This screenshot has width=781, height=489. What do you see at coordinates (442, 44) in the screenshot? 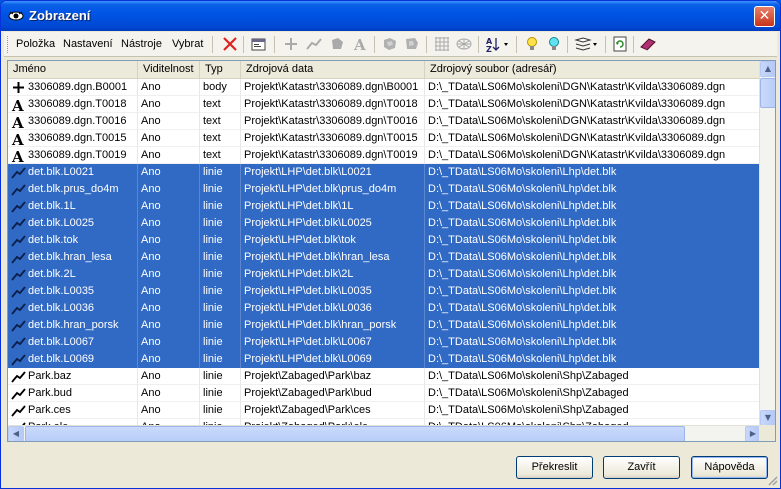
I see `grid-icon` at bounding box center [442, 44].